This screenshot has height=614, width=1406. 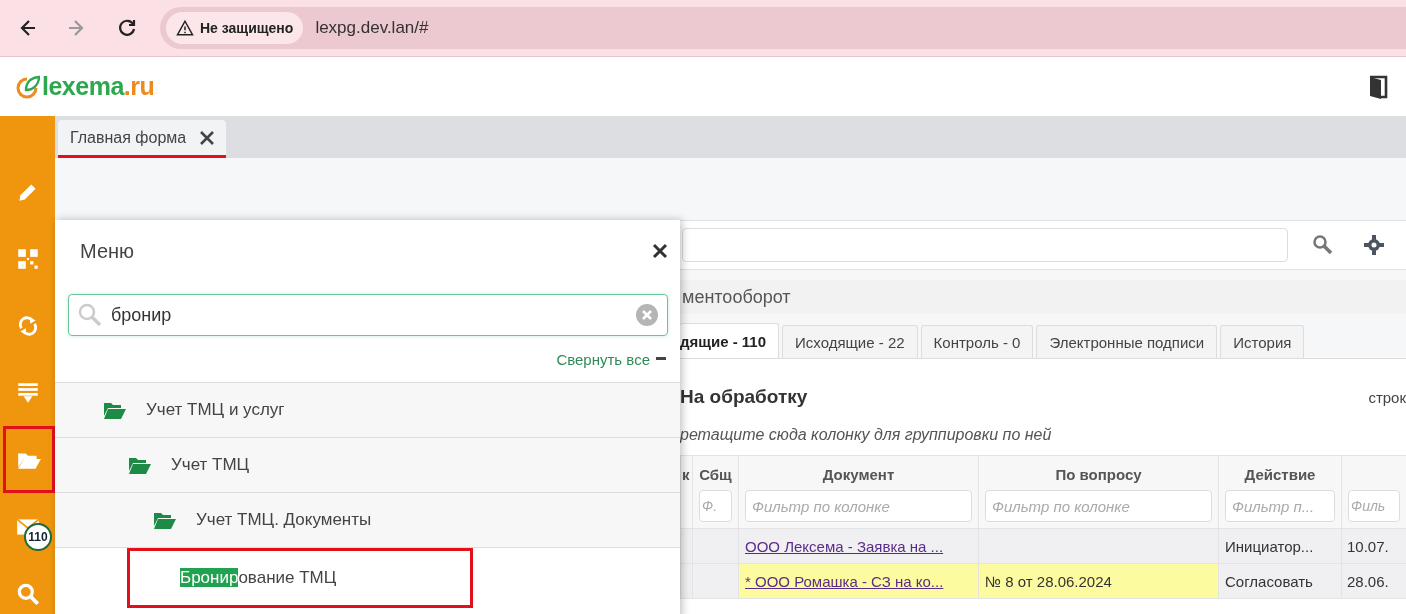 I want to click on column-header: Документ, so click(x=858, y=474).